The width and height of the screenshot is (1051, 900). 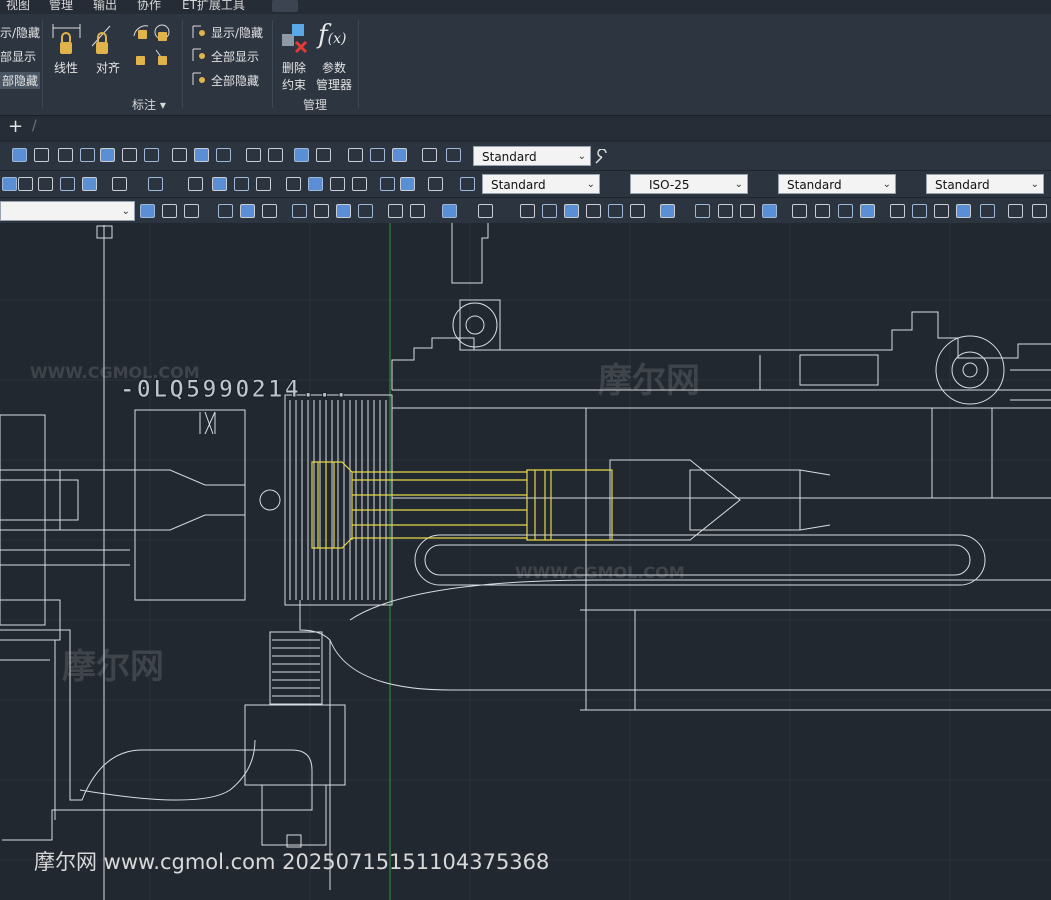 What do you see at coordinates (295, 40) in the screenshot?
I see `delete-constraint-icon` at bounding box center [295, 40].